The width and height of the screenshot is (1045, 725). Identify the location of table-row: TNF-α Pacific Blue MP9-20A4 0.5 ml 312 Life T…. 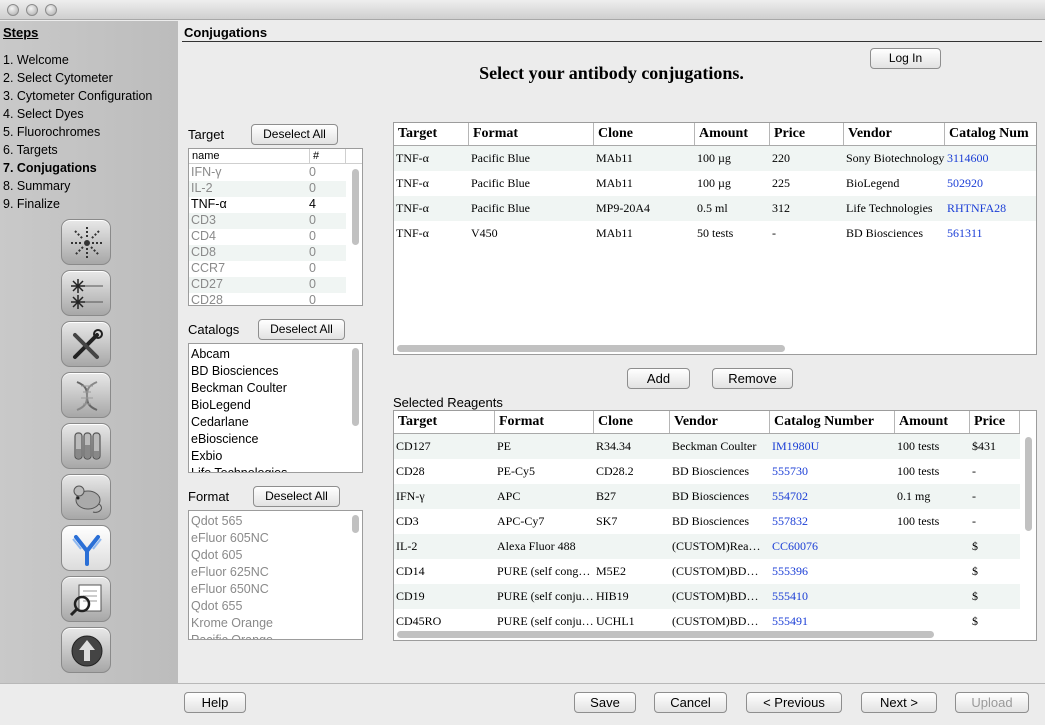
(715, 208).